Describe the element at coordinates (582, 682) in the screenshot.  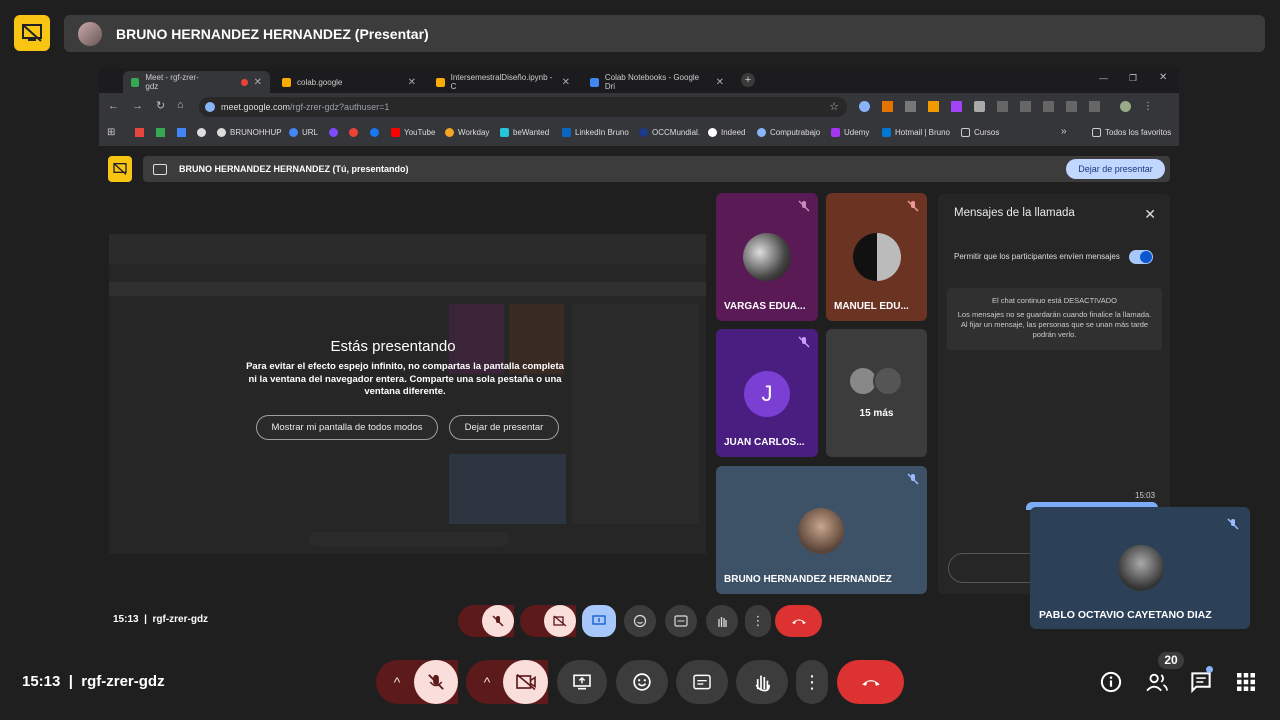
I see `present-button` at that location.